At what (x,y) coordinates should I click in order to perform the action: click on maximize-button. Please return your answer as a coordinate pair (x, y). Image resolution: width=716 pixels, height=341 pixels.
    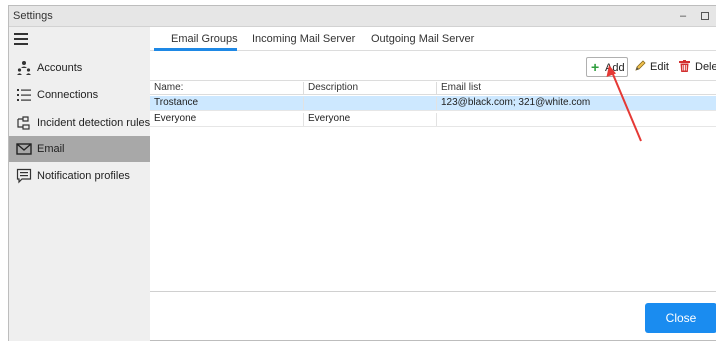
    Looking at the image, I should click on (705, 16).